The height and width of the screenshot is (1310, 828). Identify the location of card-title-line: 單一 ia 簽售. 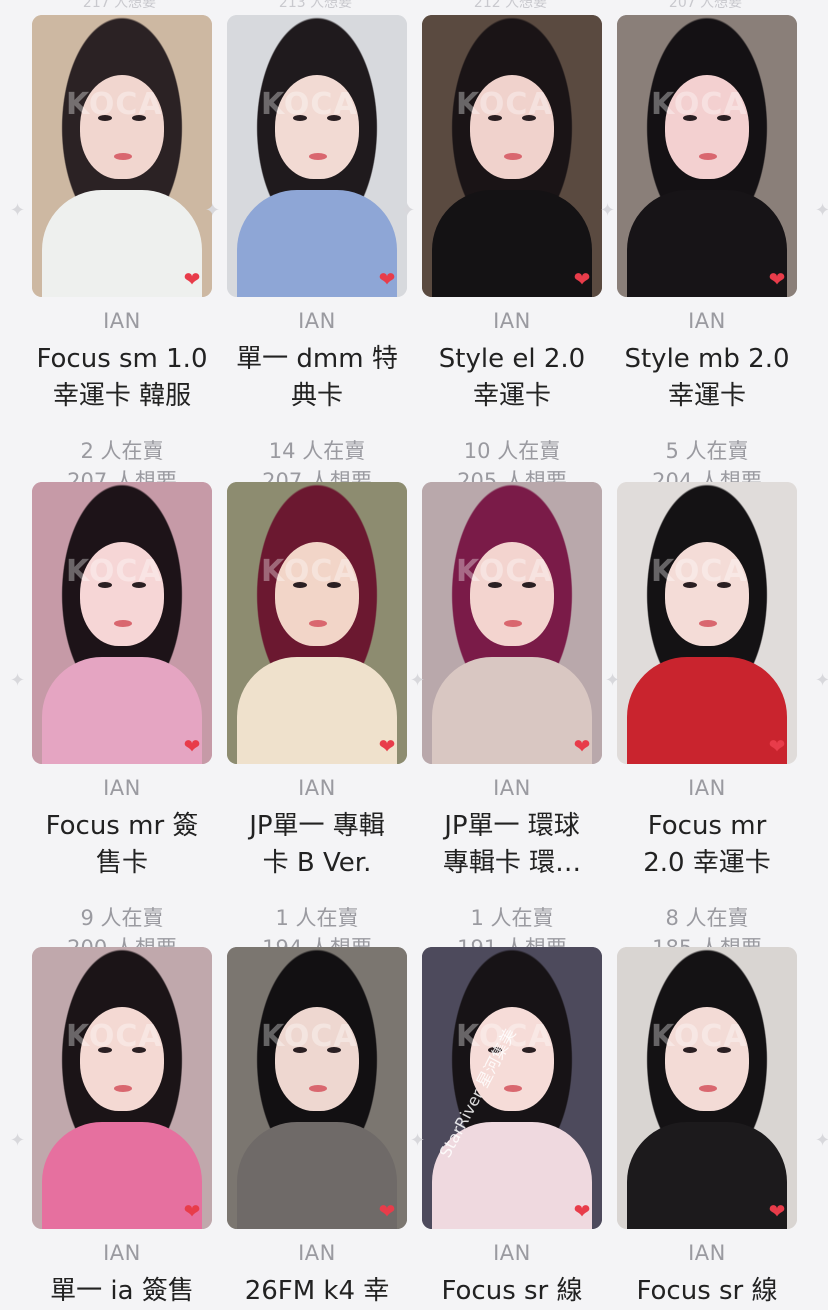
(122, 1291).